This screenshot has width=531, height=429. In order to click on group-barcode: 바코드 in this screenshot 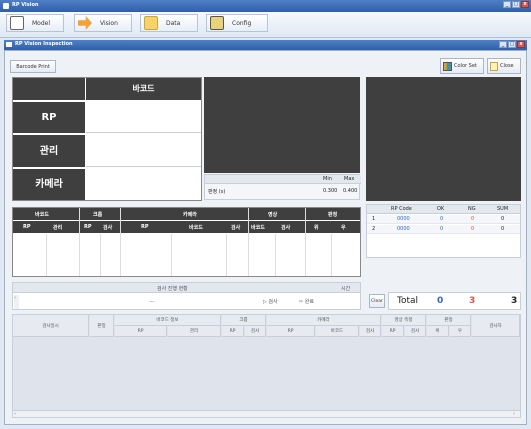, I will do `click(42, 215)`.